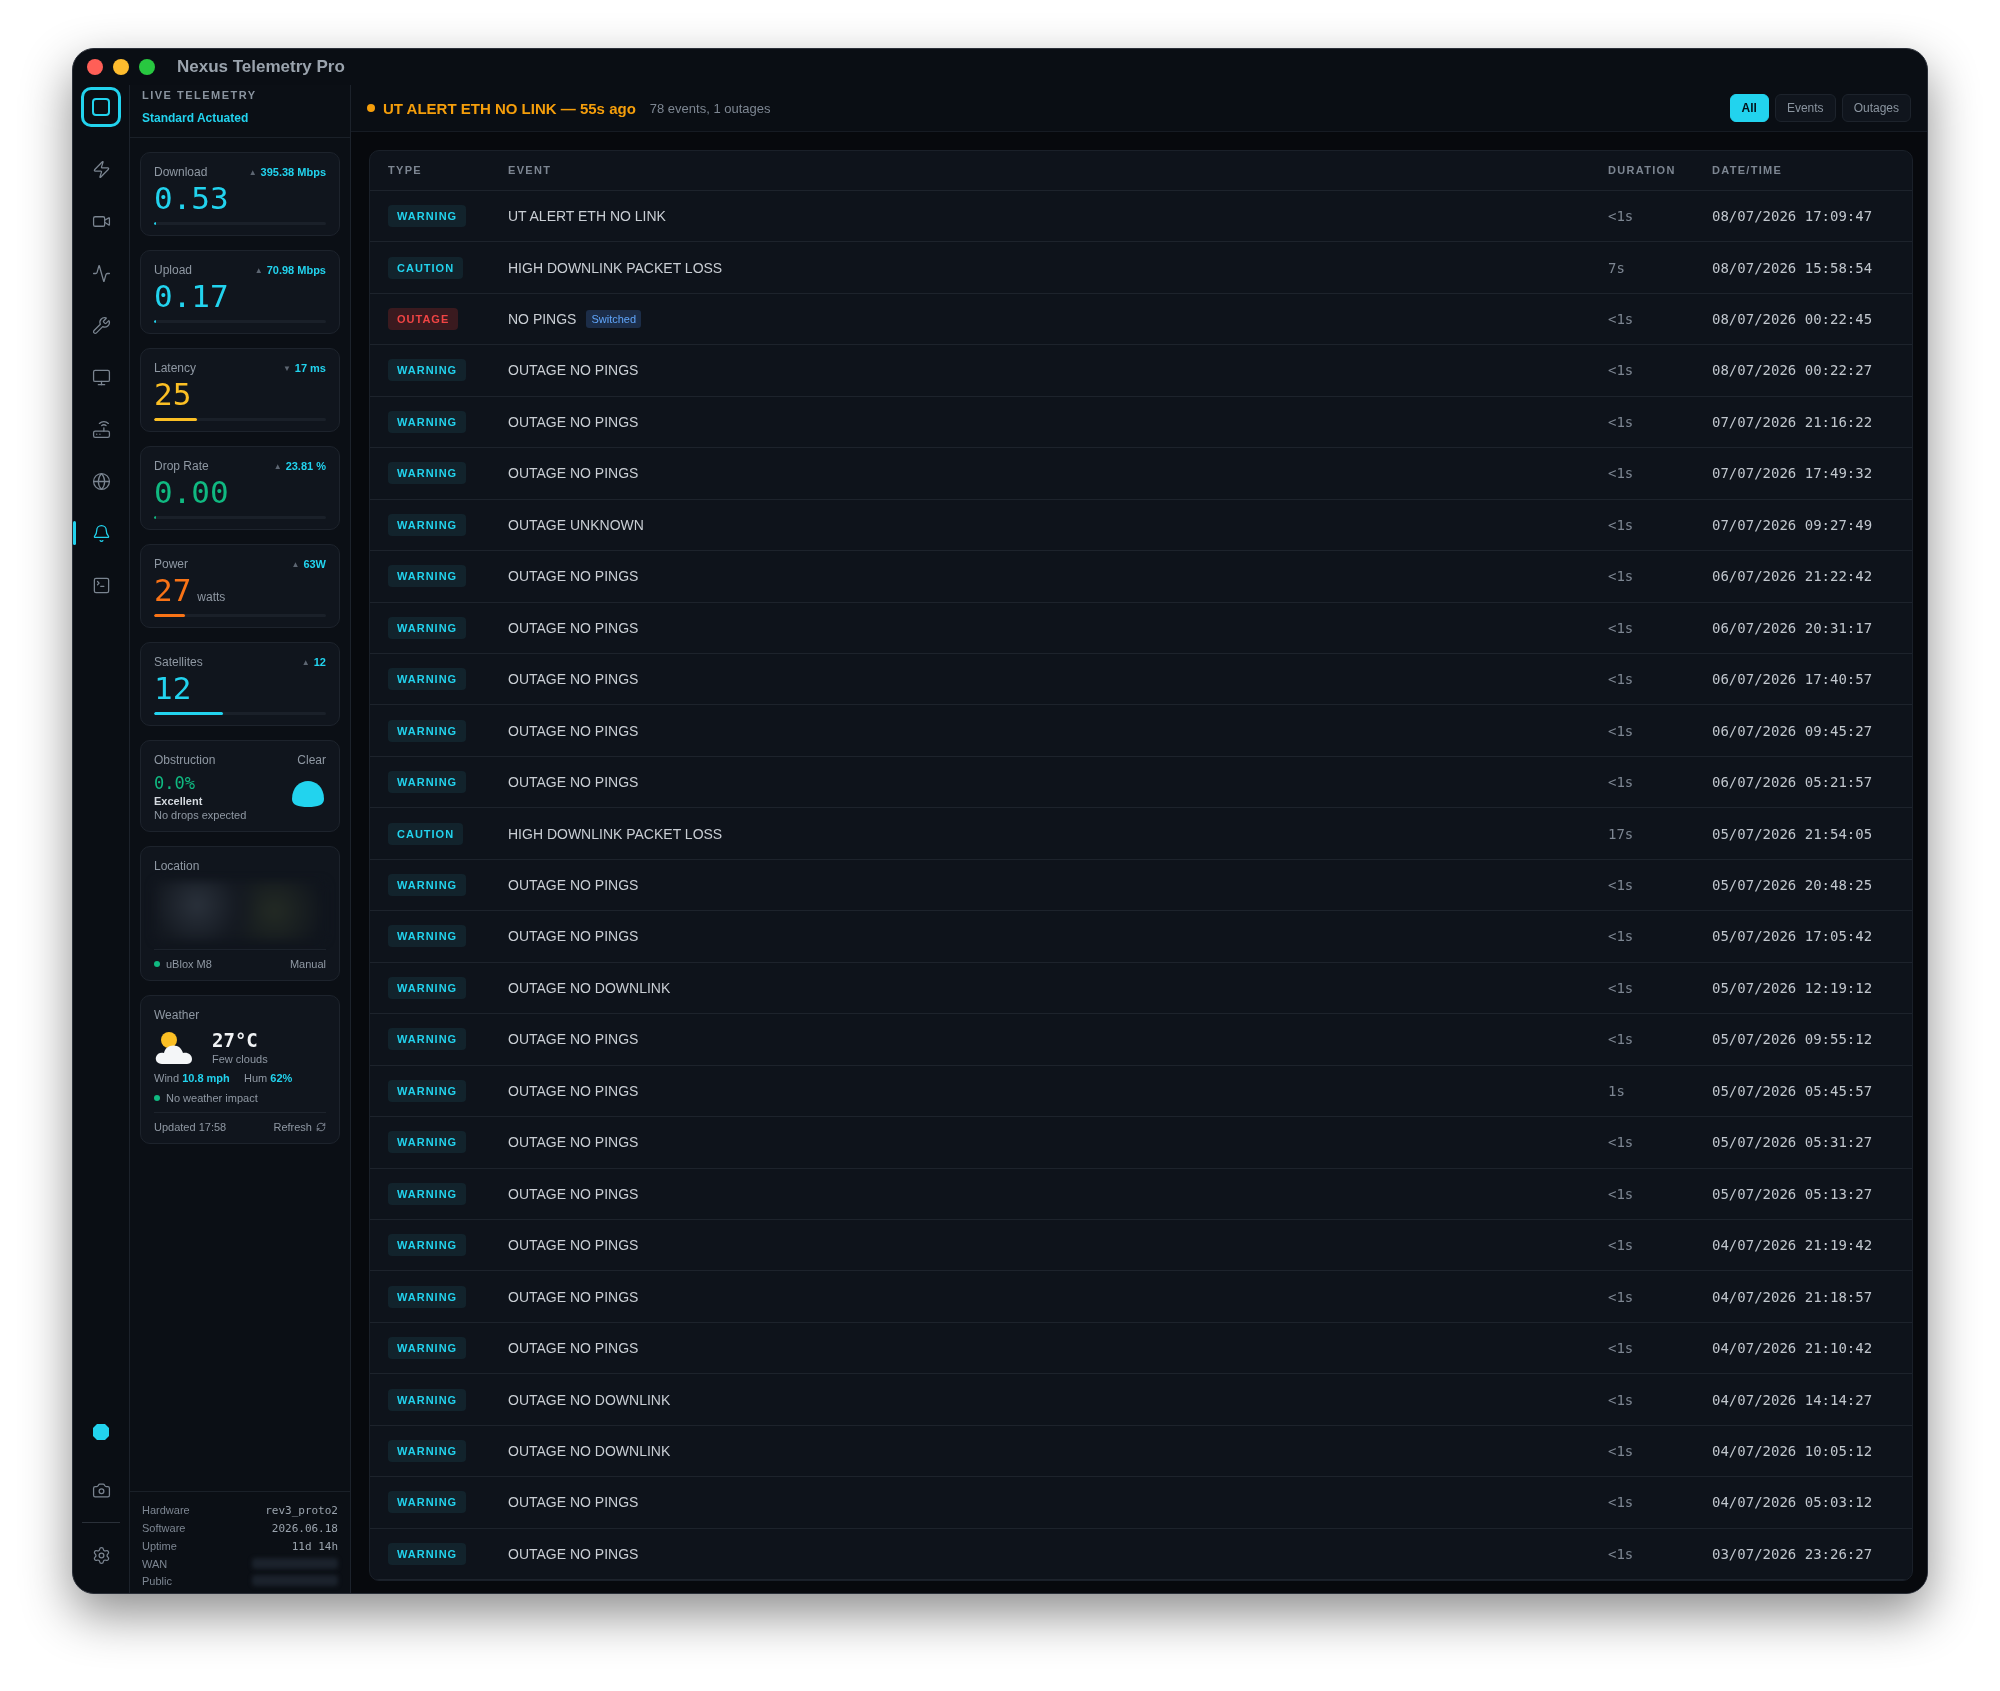 This screenshot has width=2000, height=1691. I want to click on column-header: DURATION, so click(1642, 170).